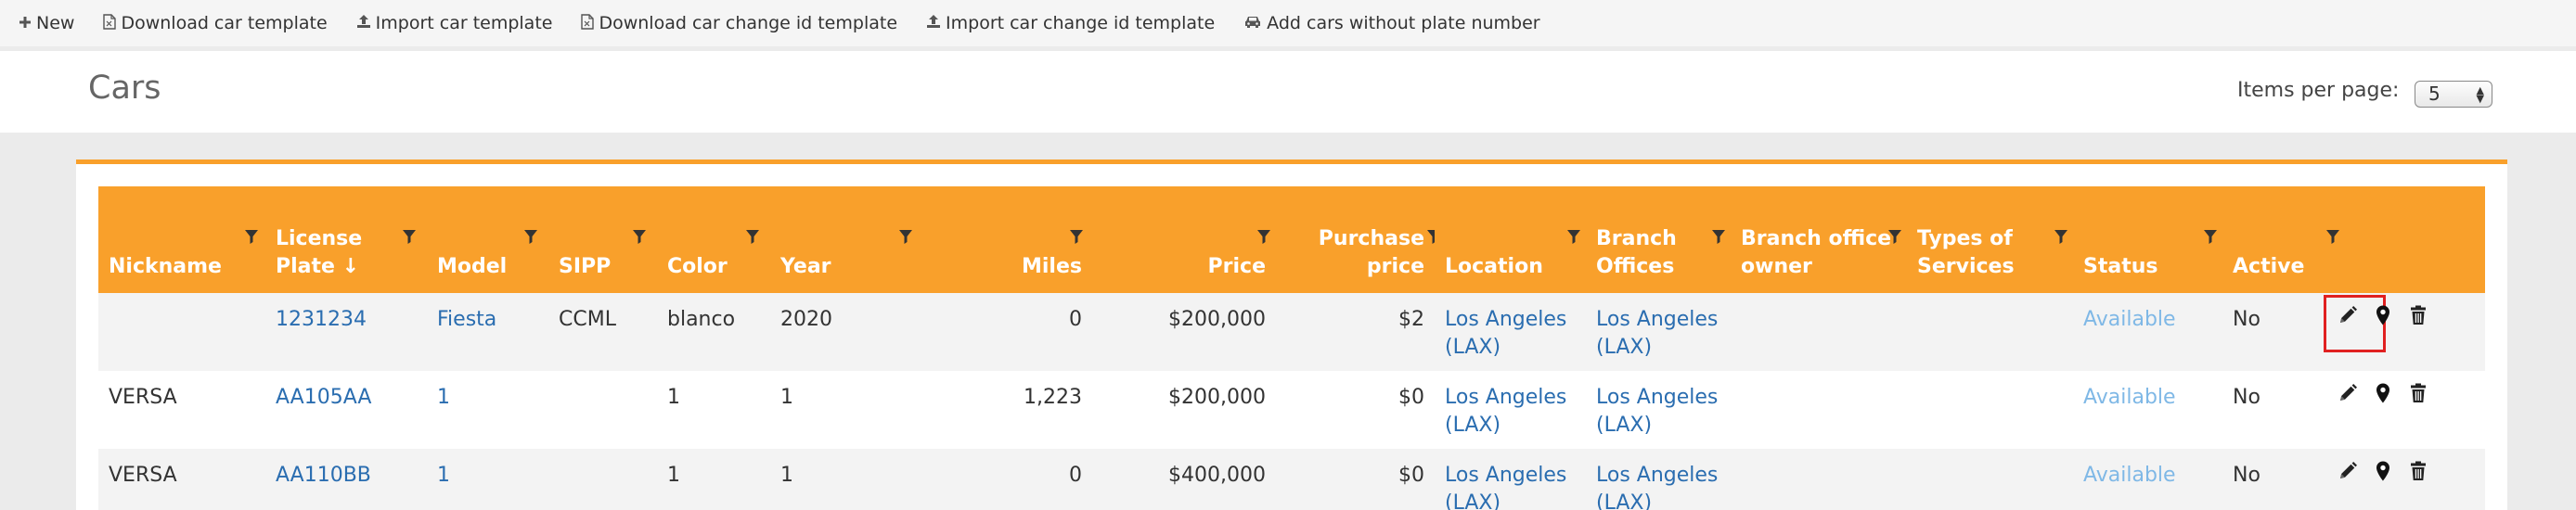  What do you see at coordinates (1007, 410) in the screenshot?
I see `cell-miles: 1,223` at bounding box center [1007, 410].